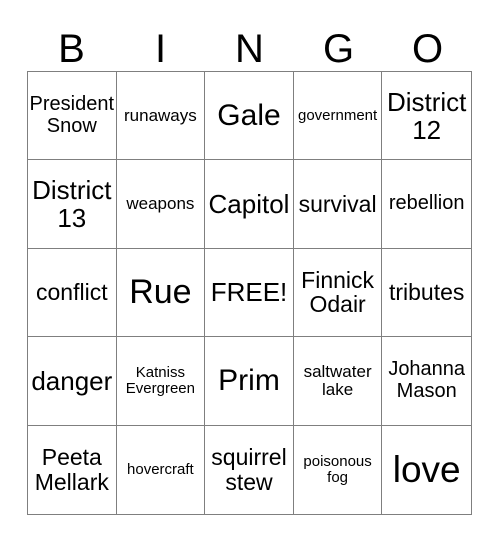 This screenshot has height=544, width=500. I want to click on bingo-cell-label: Johanna Mason, so click(427, 380).